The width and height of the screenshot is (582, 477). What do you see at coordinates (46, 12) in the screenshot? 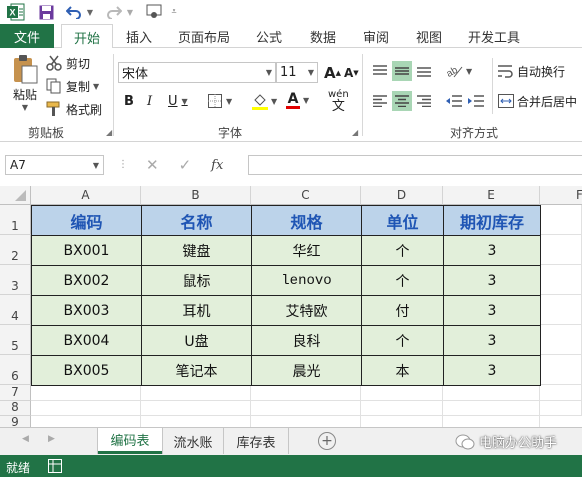
I see `save-icon` at bounding box center [46, 12].